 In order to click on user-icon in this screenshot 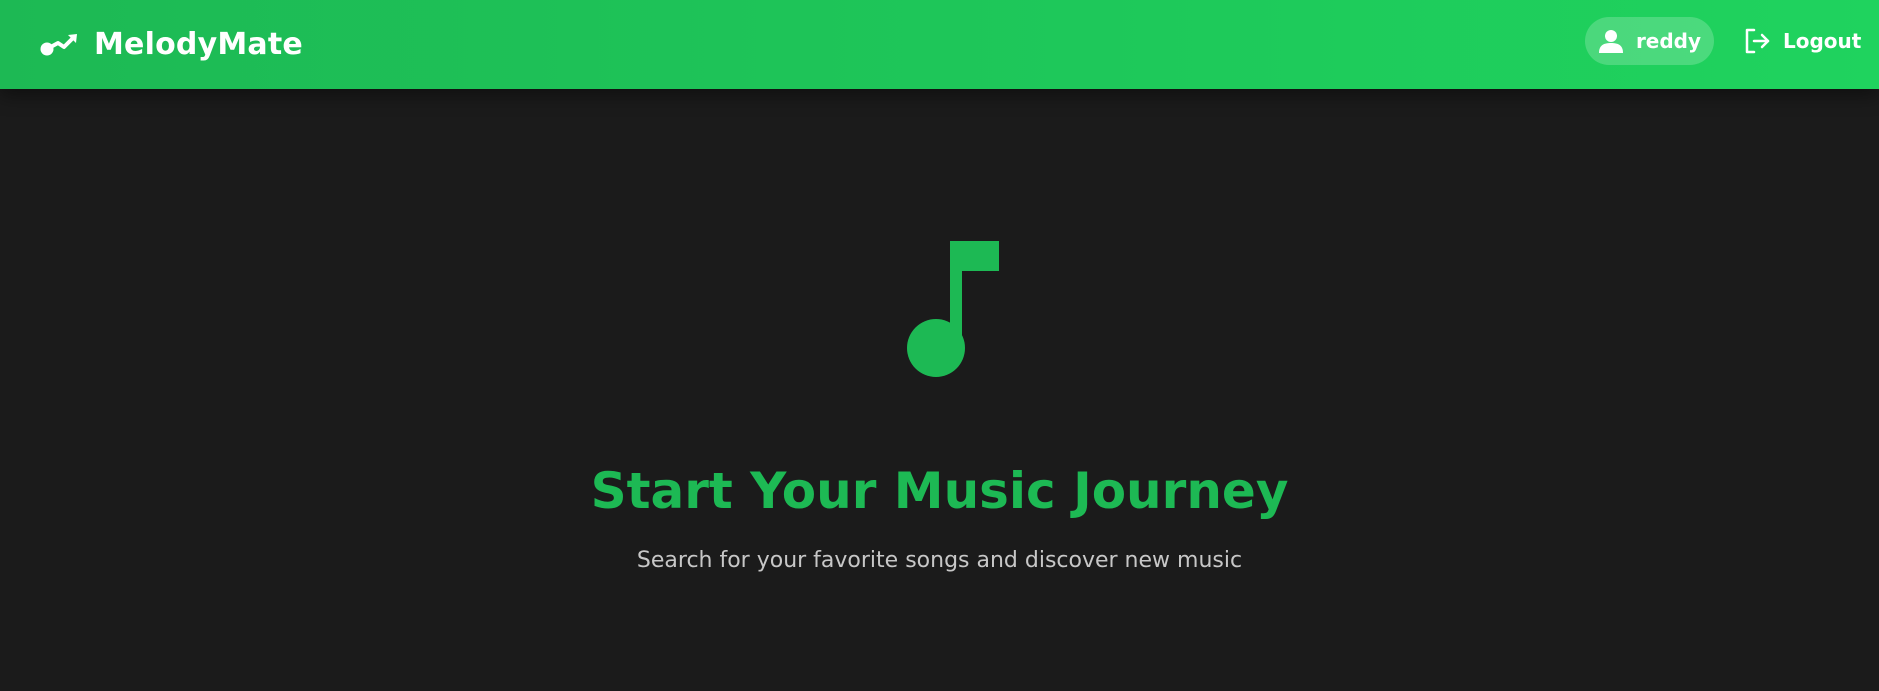, I will do `click(1610, 41)`.